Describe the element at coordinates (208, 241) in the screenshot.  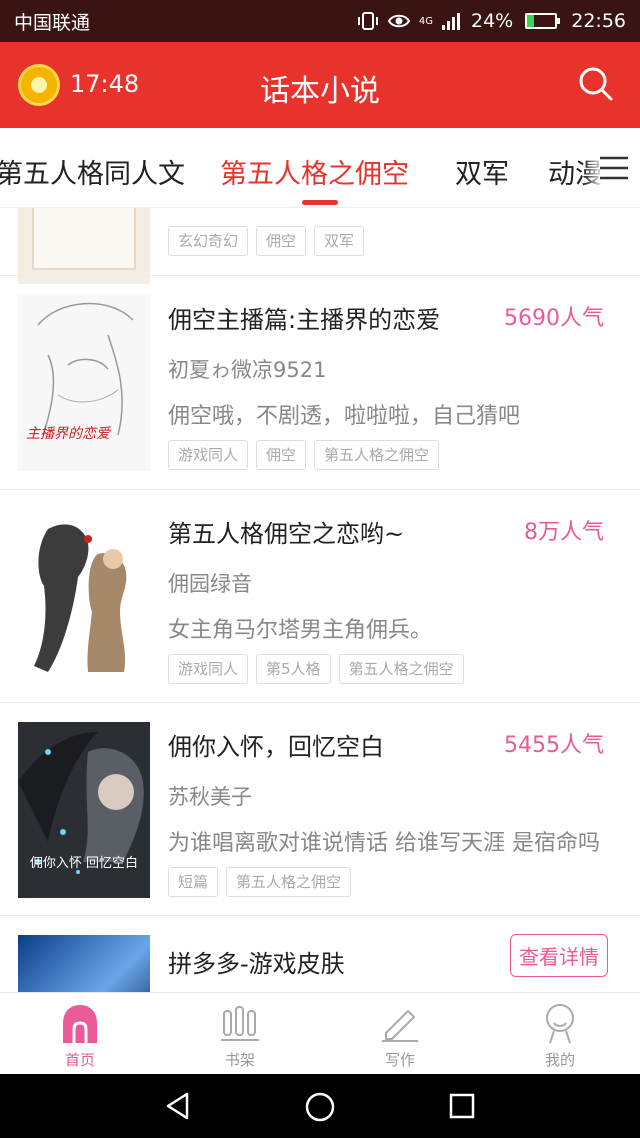
I see `tag: 玄幻奇幻` at that location.